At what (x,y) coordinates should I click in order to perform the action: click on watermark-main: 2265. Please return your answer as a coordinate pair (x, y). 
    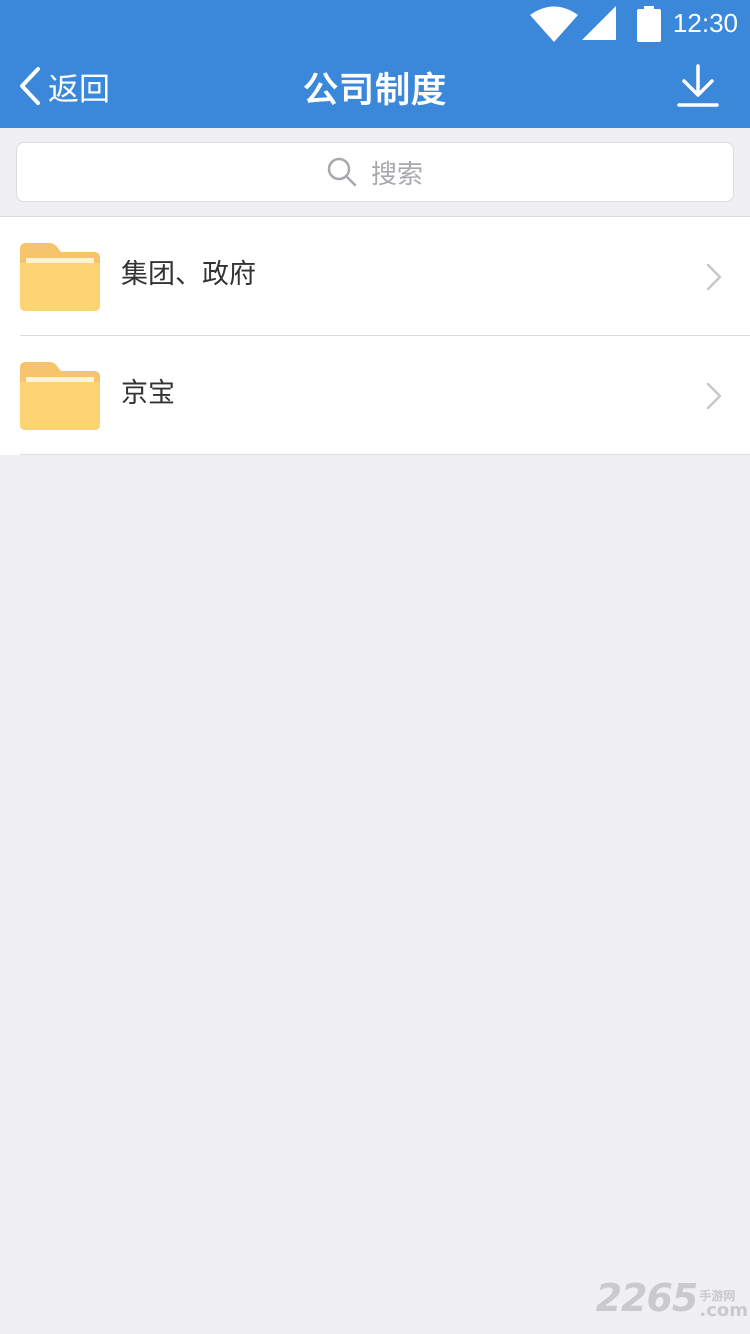
    Looking at the image, I should click on (647, 1298).